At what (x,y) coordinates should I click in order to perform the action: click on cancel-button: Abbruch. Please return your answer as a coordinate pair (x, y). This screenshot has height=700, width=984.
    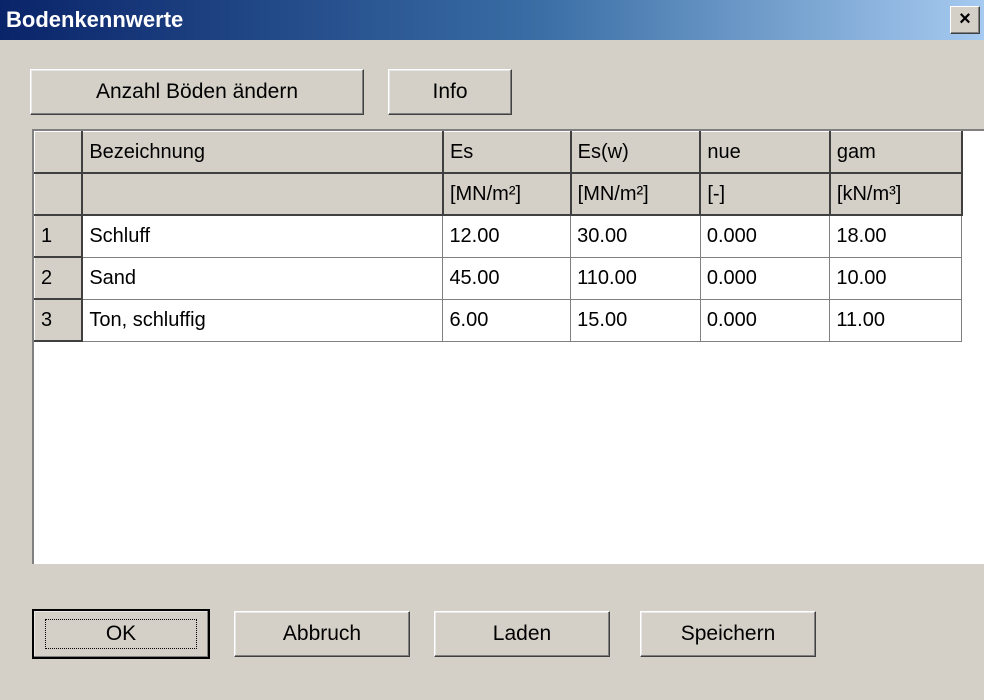
    Looking at the image, I should click on (322, 634).